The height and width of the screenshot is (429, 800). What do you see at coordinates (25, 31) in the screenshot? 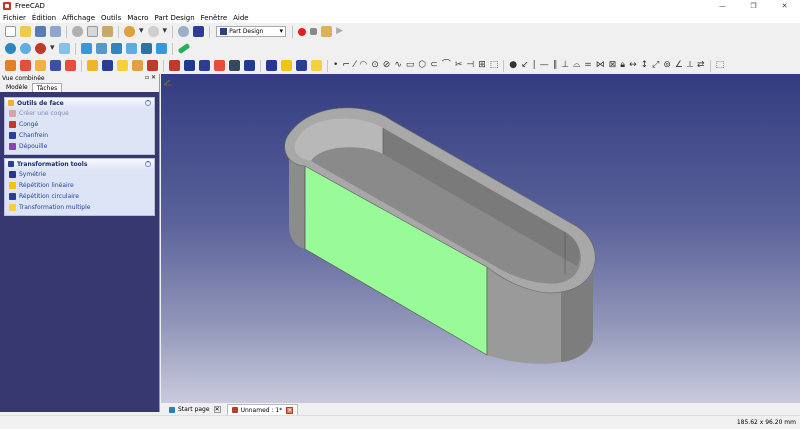
I see `open-folder-icon` at bounding box center [25, 31].